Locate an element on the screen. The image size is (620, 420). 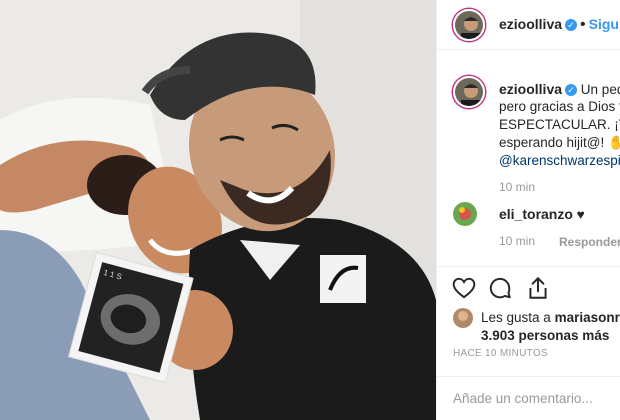
commenter-avatar is located at coordinates (465, 214).